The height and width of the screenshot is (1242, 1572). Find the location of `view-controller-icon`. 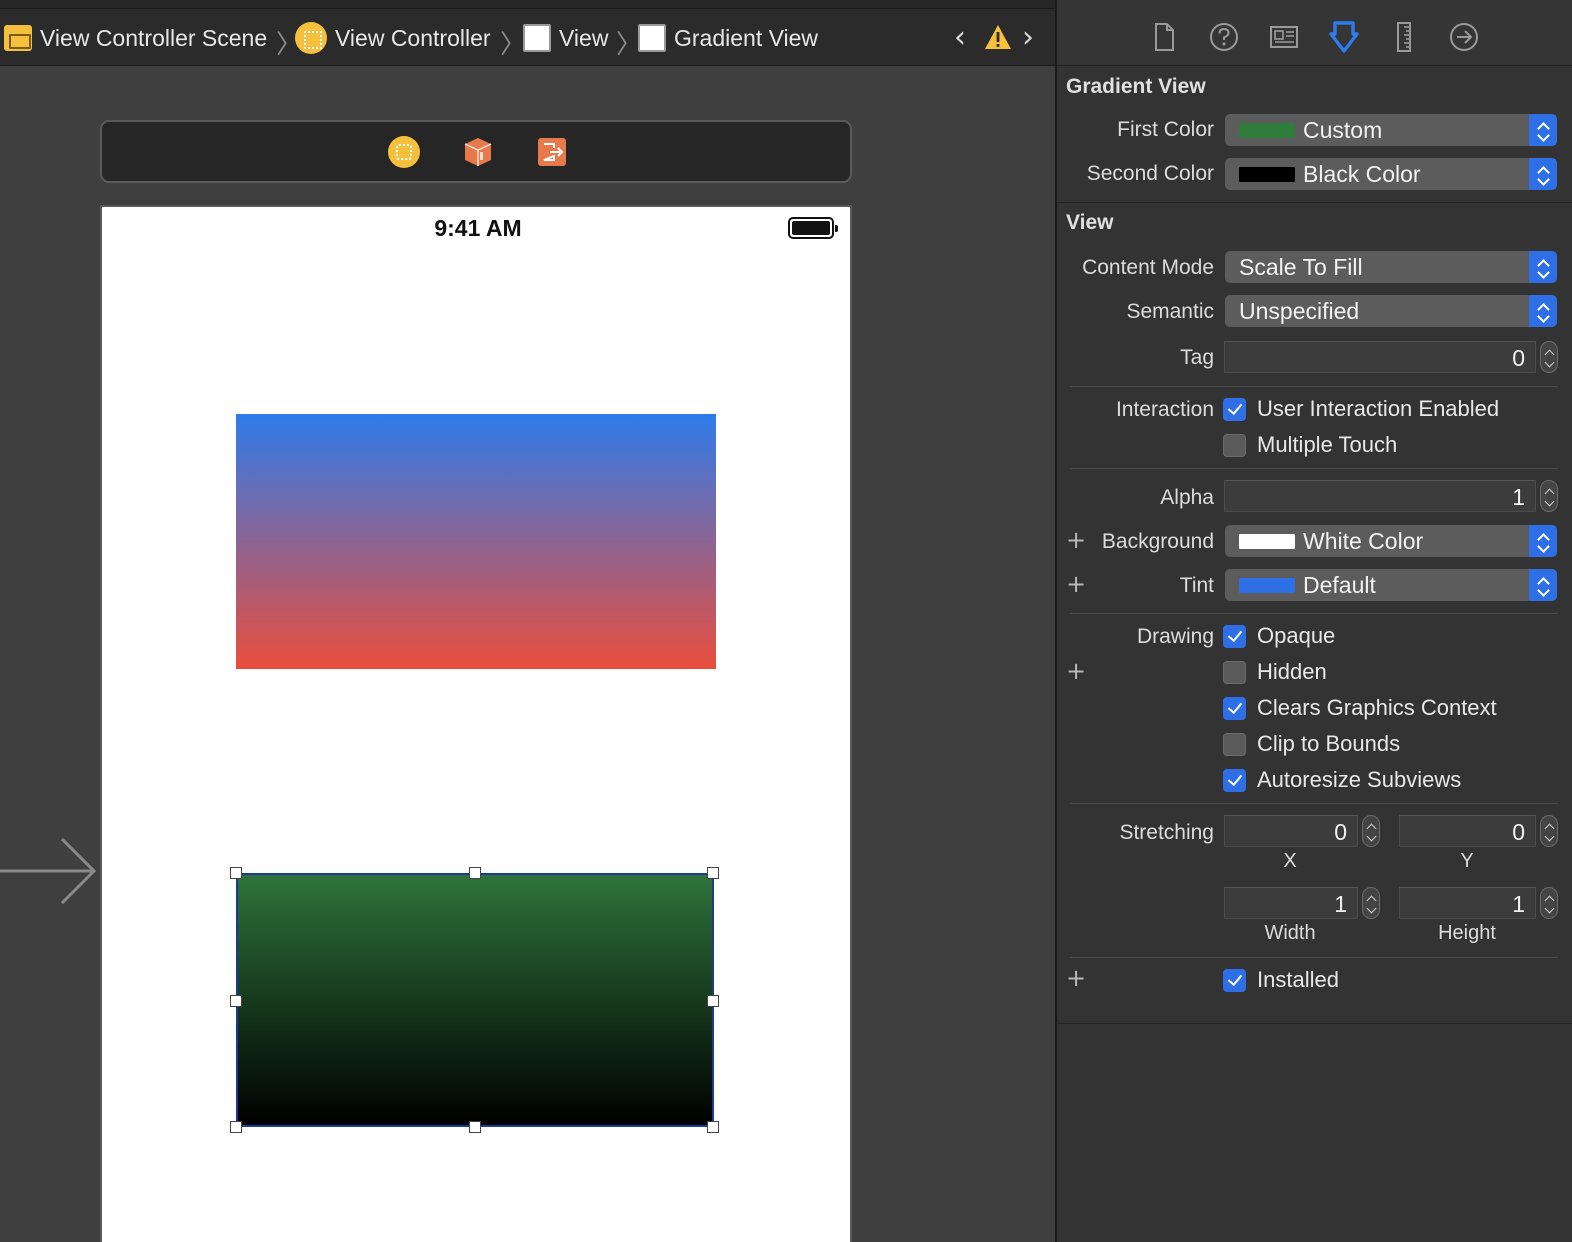

view-controller-icon is located at coordinates (404, 152).